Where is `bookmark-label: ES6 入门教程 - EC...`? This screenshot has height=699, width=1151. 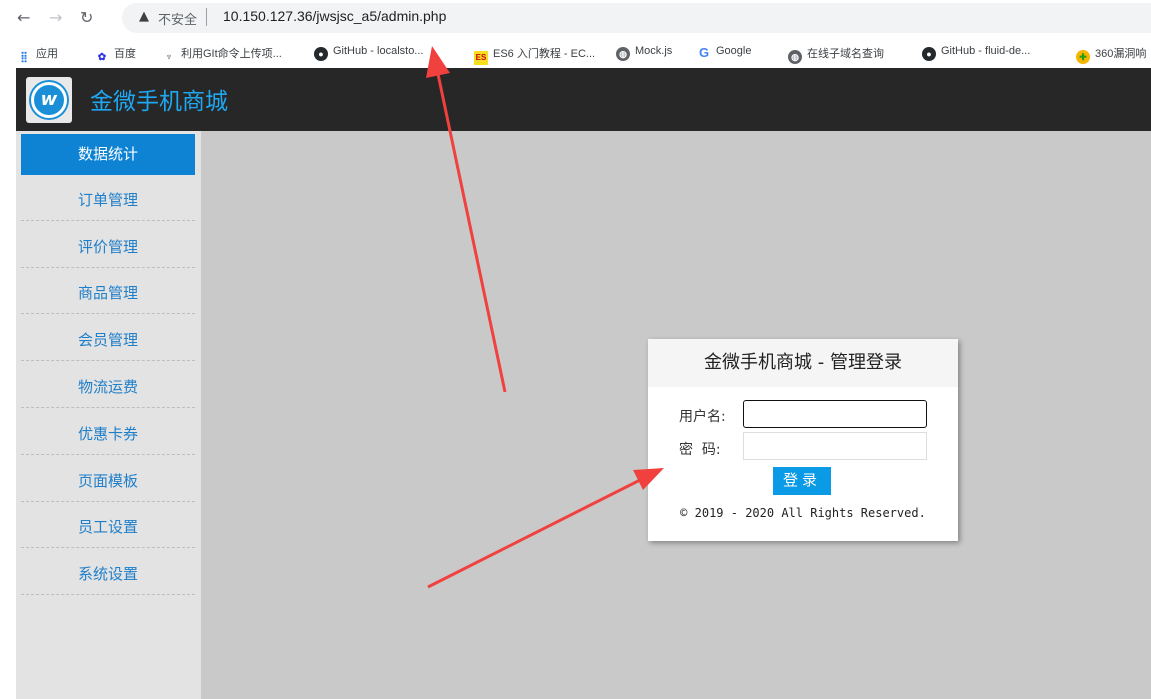 bookmark-label: ES6 入门教程 - EC... is located at coordinates (544, 54).